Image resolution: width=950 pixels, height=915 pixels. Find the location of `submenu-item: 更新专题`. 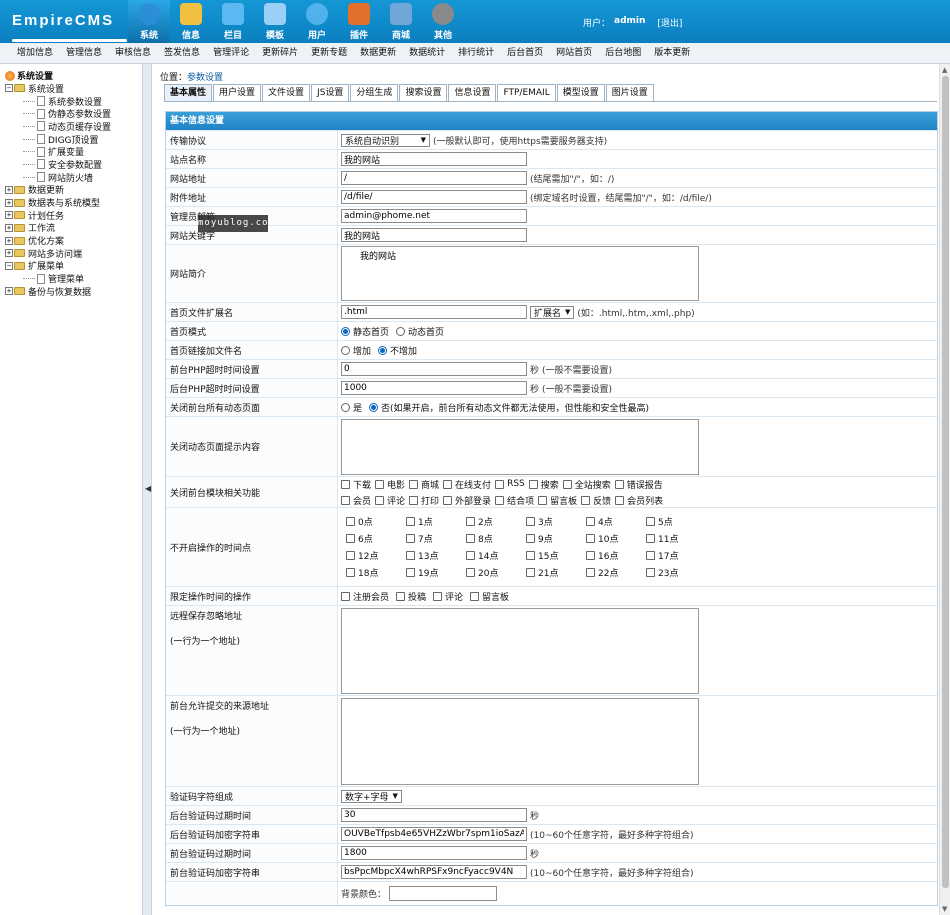

submenu-item: 更新专题 is located at coordinates (329, 53).